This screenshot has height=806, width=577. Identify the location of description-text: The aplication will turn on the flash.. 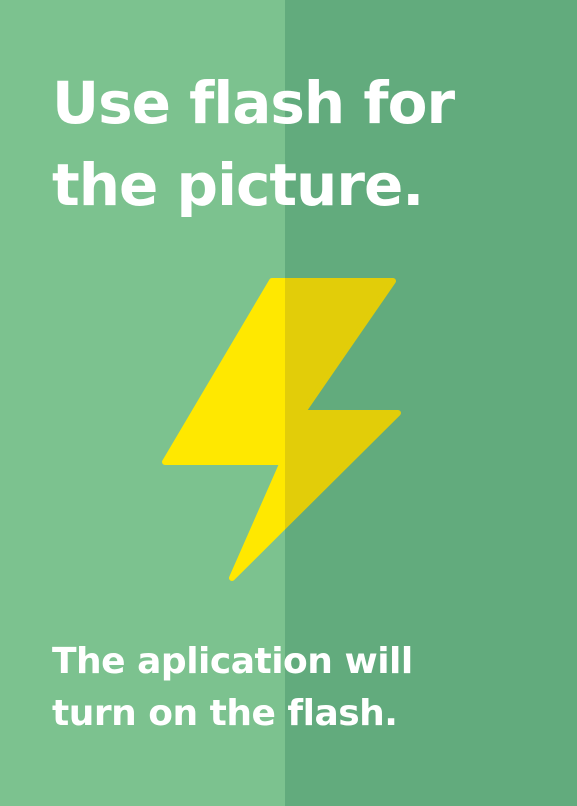
(302, 688).